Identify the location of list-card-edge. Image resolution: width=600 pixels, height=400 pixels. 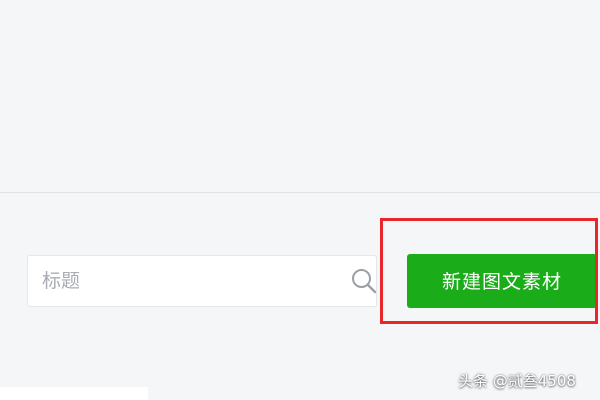
(74, 393).